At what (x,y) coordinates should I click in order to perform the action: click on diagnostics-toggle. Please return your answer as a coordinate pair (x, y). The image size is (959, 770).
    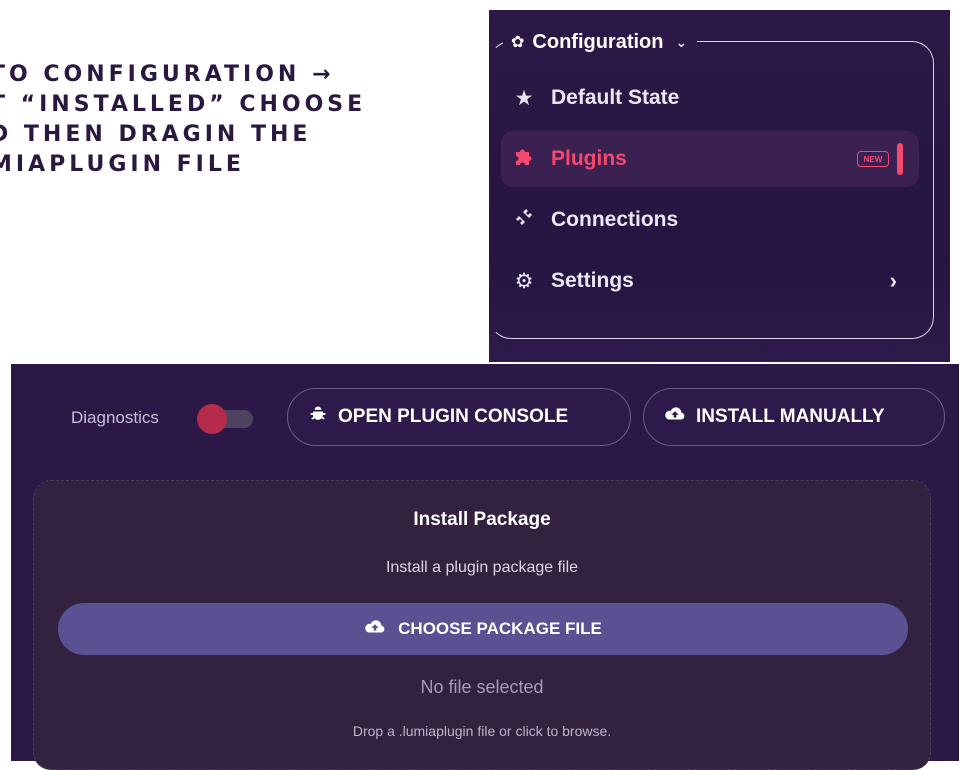
    Looking at the image, I should click on (226, 419).